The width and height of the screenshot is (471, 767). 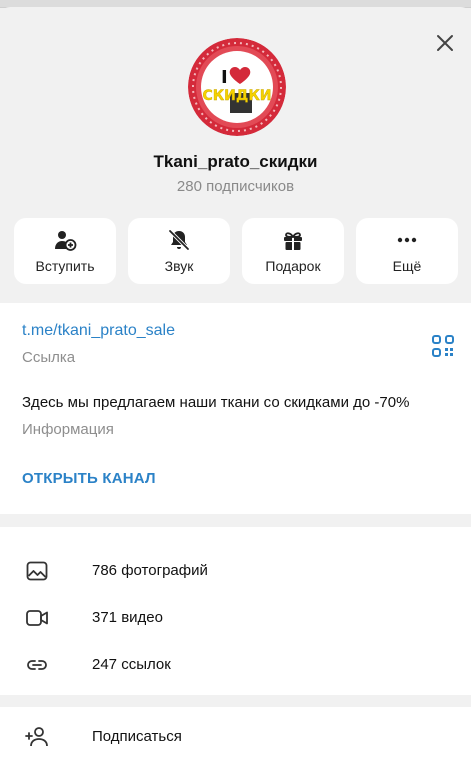 I want to click on join-label: Вступить, so click(x=65, y=266).